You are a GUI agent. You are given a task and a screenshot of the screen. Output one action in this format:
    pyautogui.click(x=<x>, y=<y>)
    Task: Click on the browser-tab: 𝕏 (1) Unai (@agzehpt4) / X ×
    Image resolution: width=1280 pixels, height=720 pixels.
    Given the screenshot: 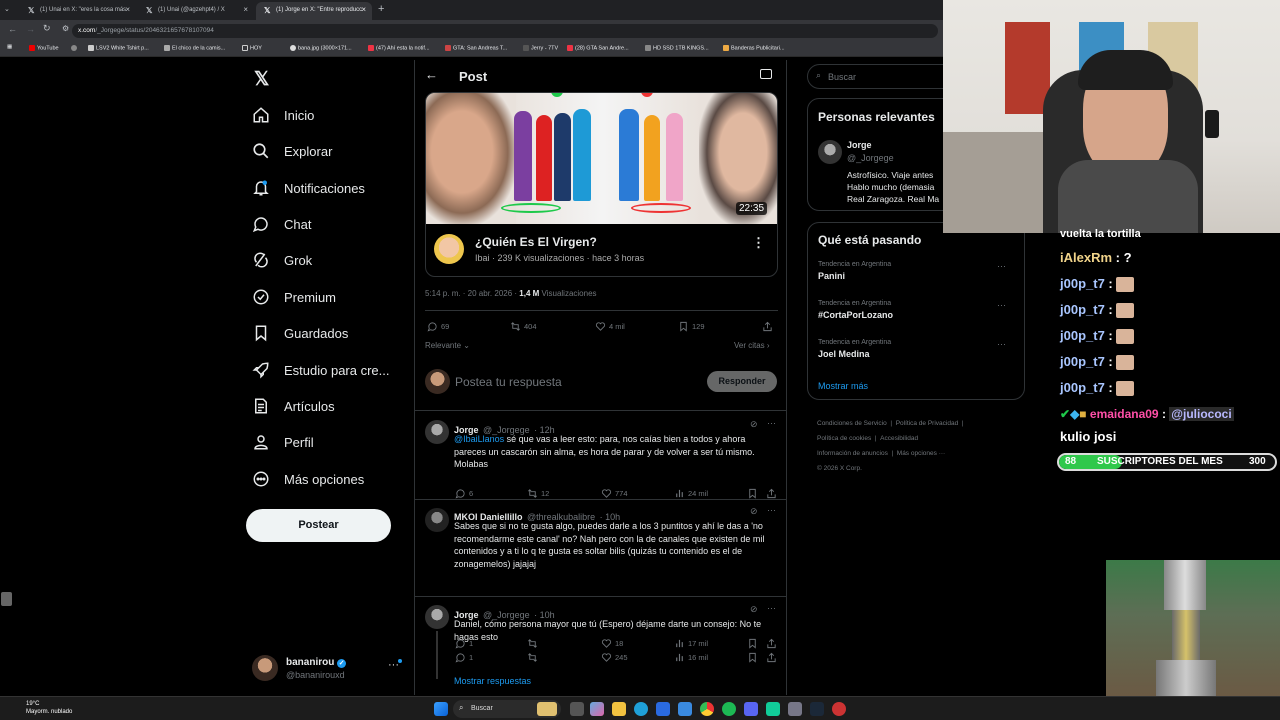 What is the action you would take?
    pyautogui.click(x=196, y=11)
    